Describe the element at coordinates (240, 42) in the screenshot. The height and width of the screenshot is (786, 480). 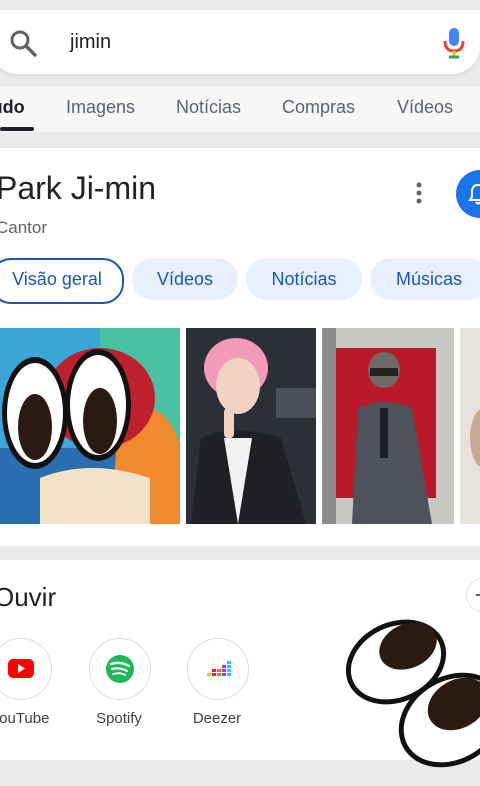
I see `search-bar: jimin` at that location.